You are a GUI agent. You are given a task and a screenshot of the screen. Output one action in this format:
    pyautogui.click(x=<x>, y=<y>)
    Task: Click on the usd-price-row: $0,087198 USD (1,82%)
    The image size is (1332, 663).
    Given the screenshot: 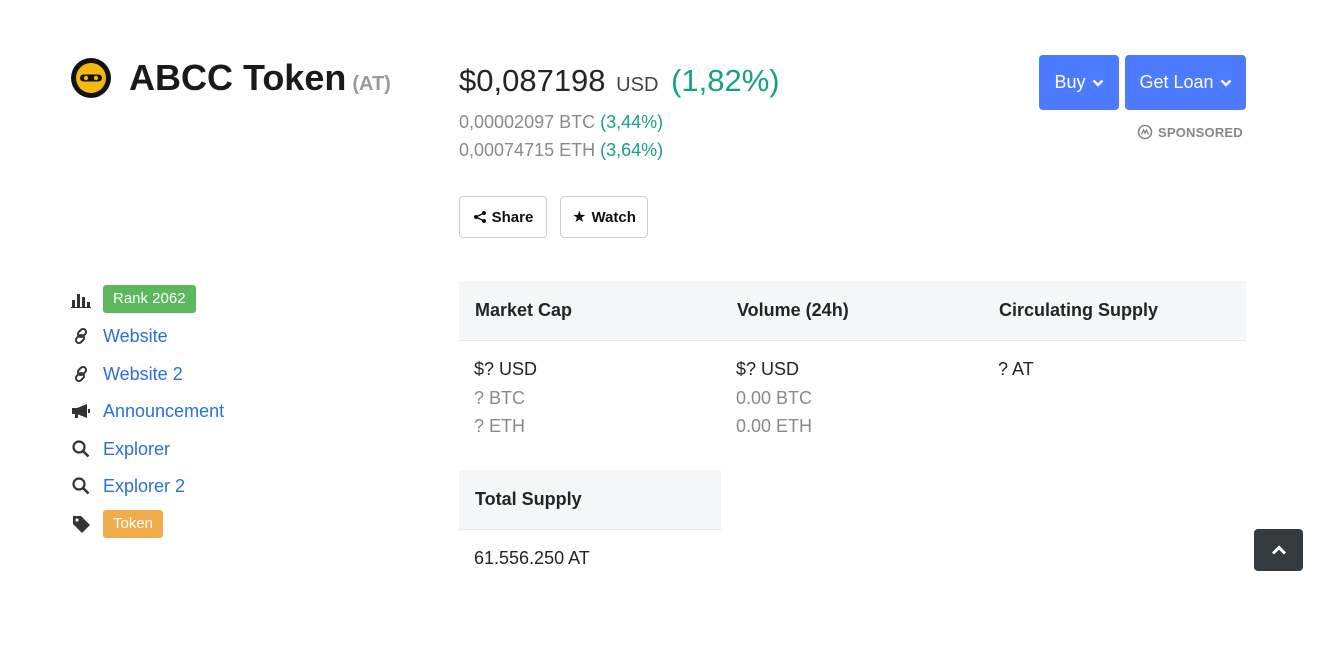 What is the action you would take?
    pyautogui.click(x=619, y=83)
    